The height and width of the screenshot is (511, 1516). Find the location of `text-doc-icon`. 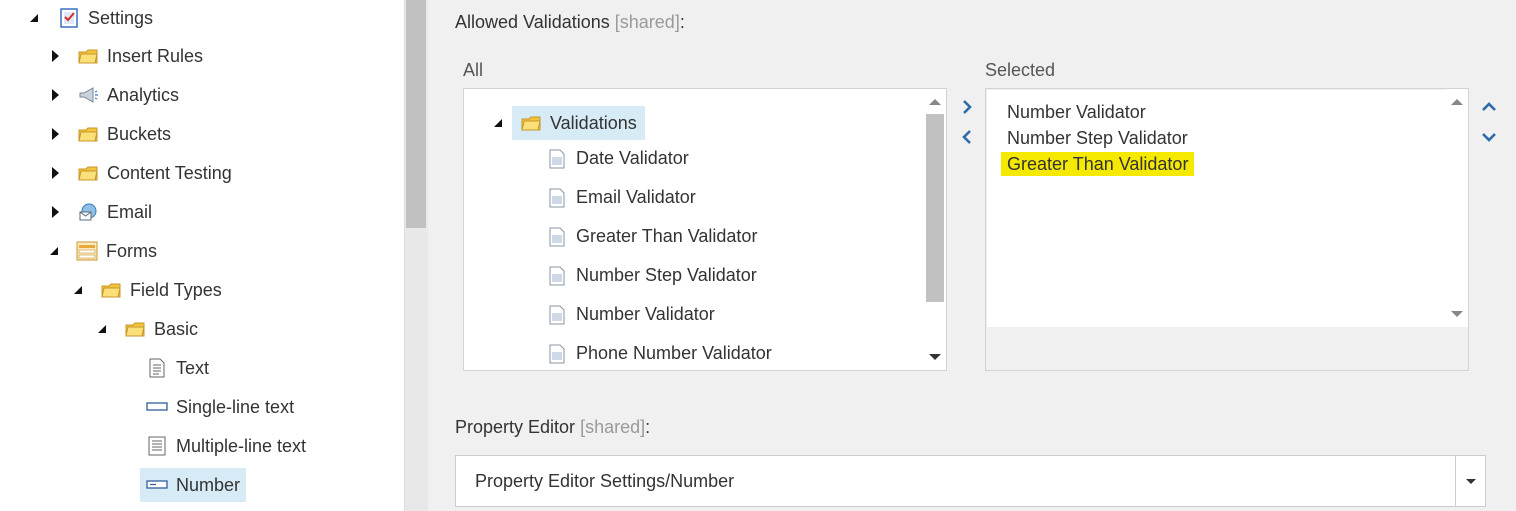

text-doc-icon is located at coordinates (157, 368).